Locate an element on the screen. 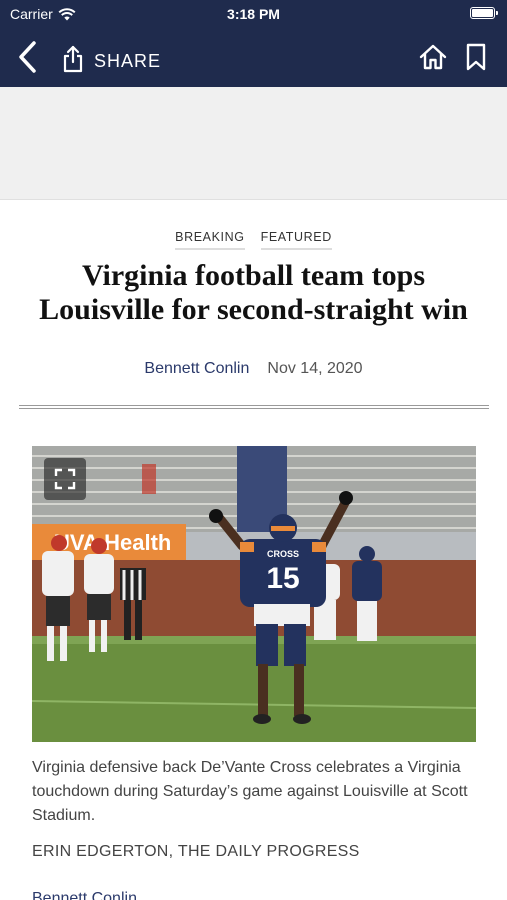  author-link: Bennett Conlin is located at coordinates (196, 369).